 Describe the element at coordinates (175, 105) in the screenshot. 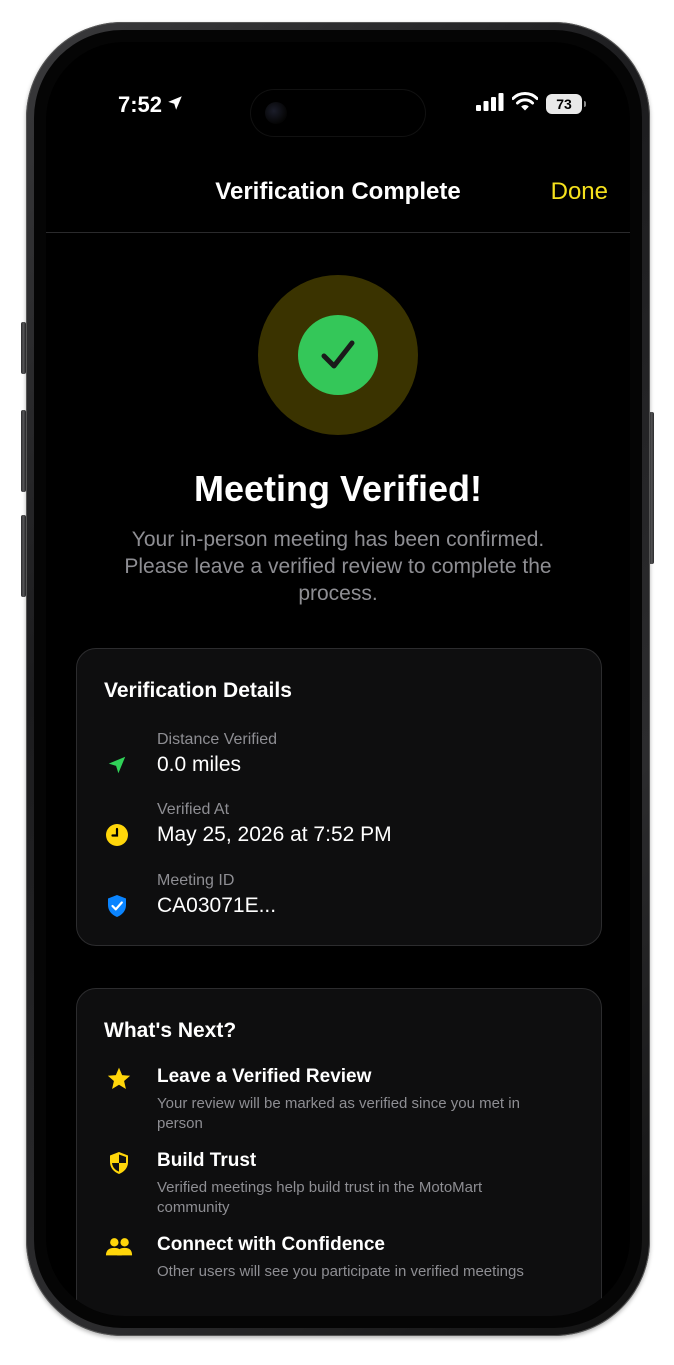

I see `location-services-icon` at that location.